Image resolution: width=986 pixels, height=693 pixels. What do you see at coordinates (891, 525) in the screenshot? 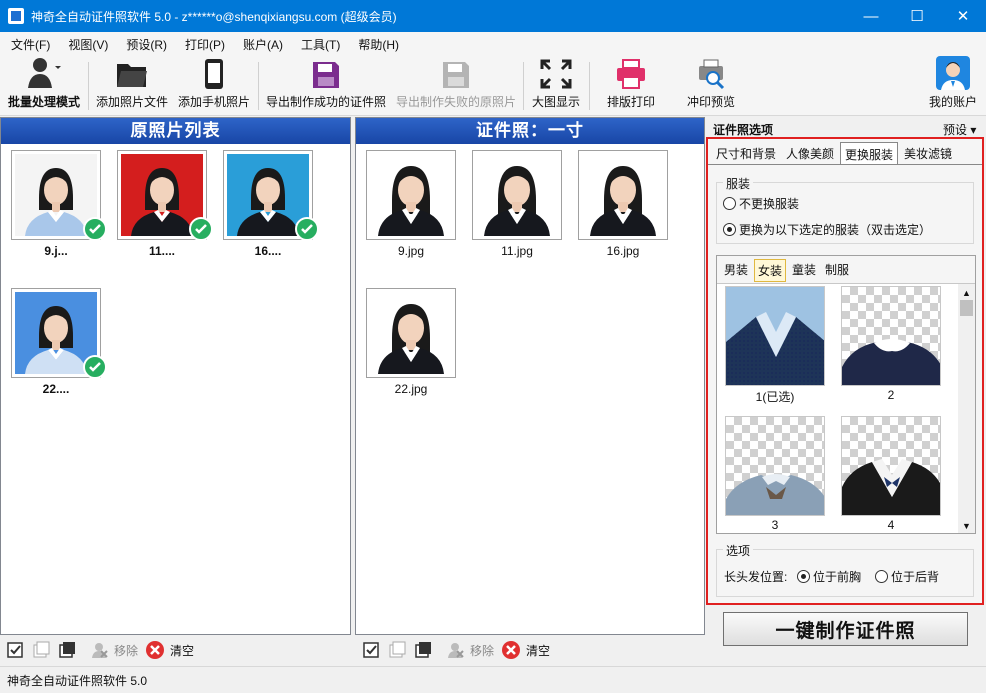
I see `outfit-label: 4` at bounding box center [891, 525].